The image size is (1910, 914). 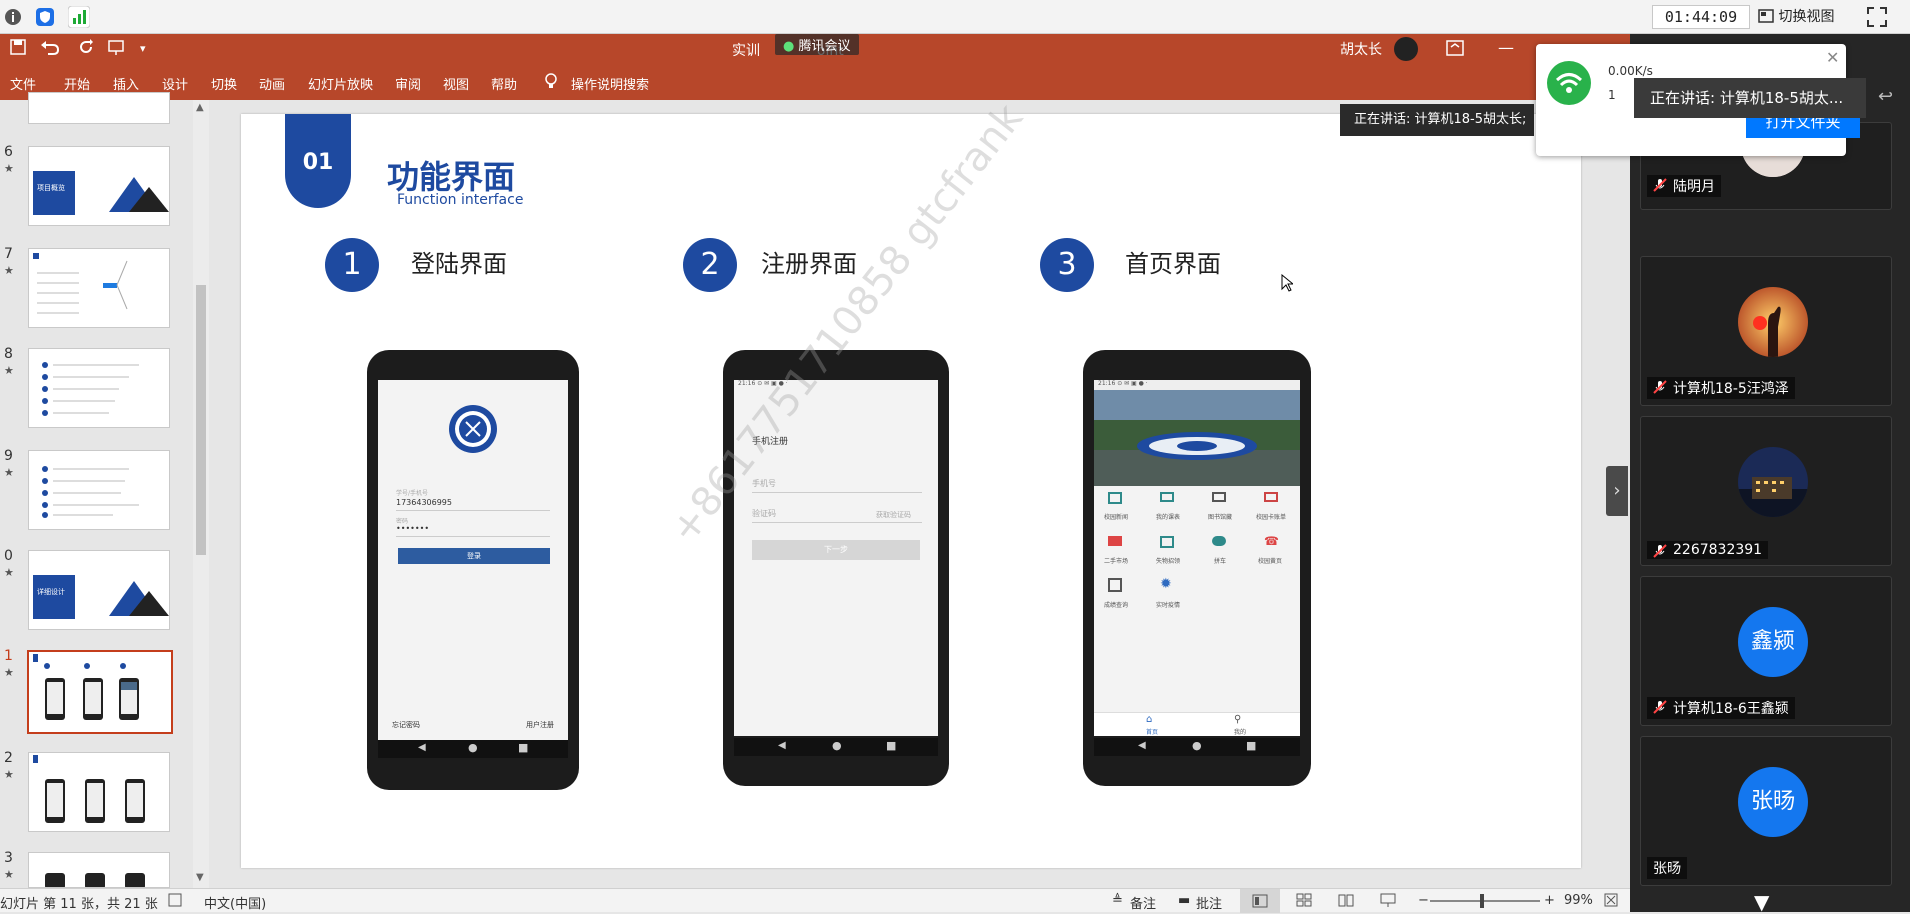 I want to click on reading-view-icon, so click(x=1346, y=902).